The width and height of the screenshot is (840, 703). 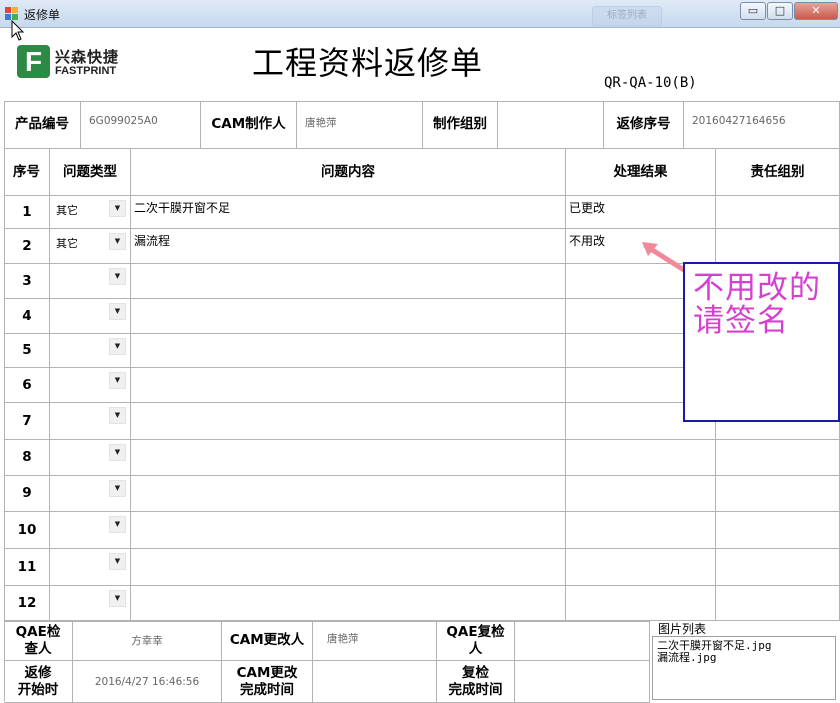 What do you see at coordinates (86, 71) in the screenshot?
I see `logo-en-text: FASTPRINT` at bounding box center [86, 71].